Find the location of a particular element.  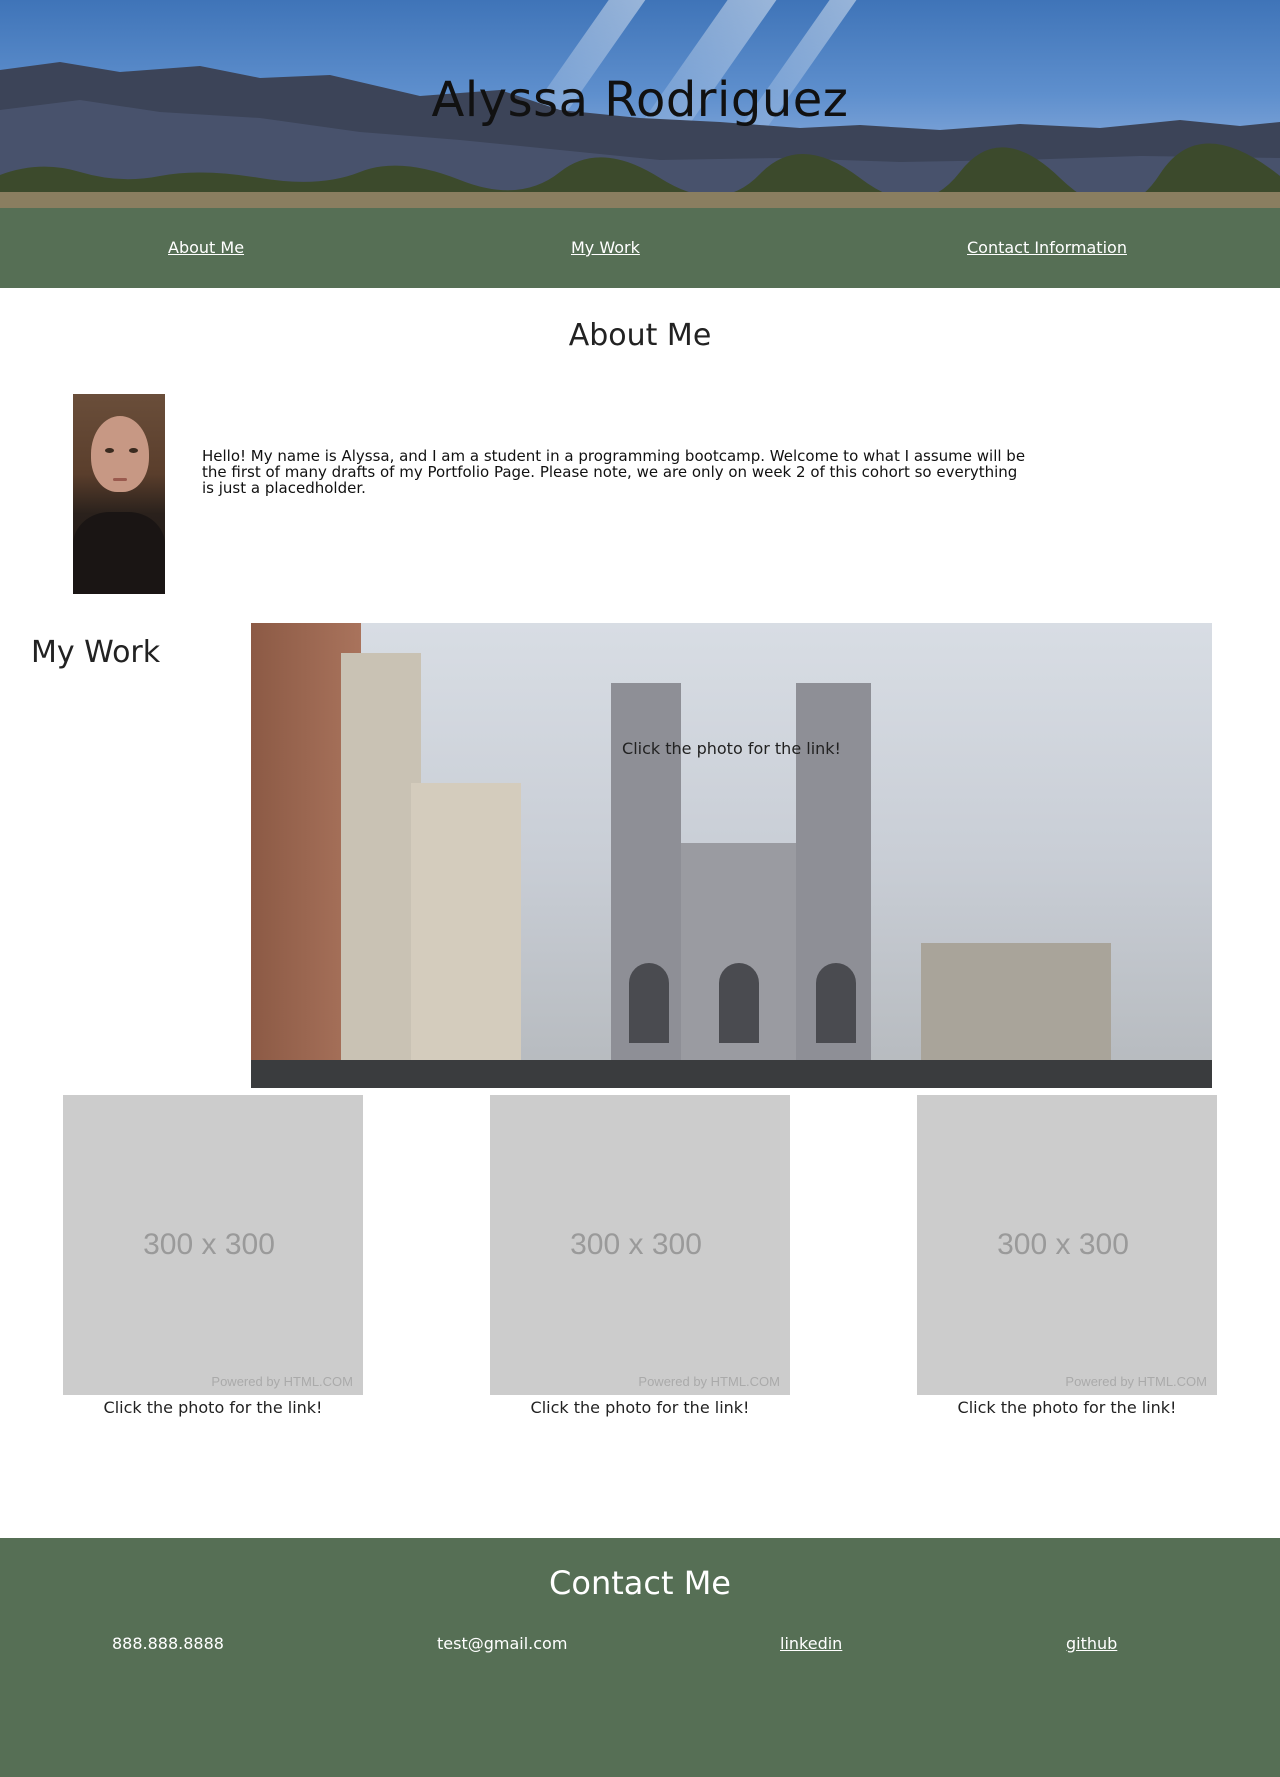

featured-caption: Click the photo for the link! is located at coordinates (731, 748).